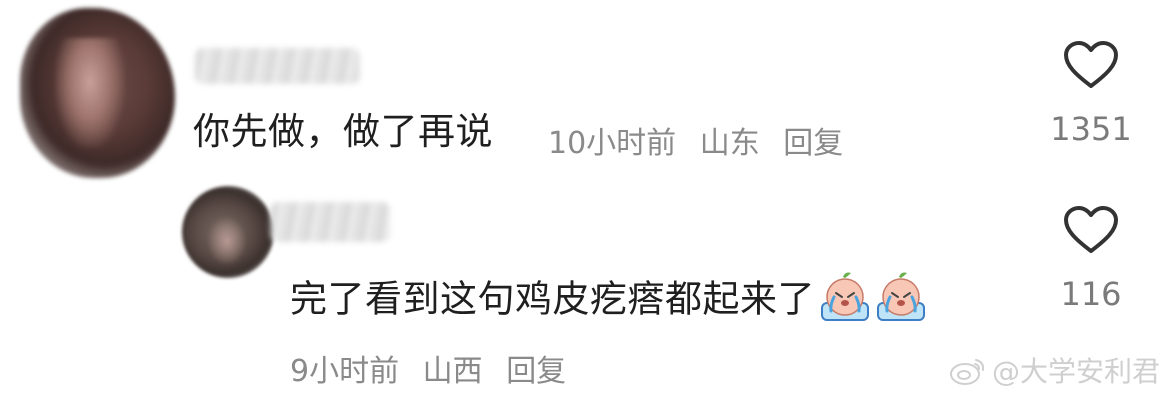 This screenshot has width=1170, height=400. Describe the element at coordinates (729, 143) in the screenshot. I see `comment-location: 山东` at that location.